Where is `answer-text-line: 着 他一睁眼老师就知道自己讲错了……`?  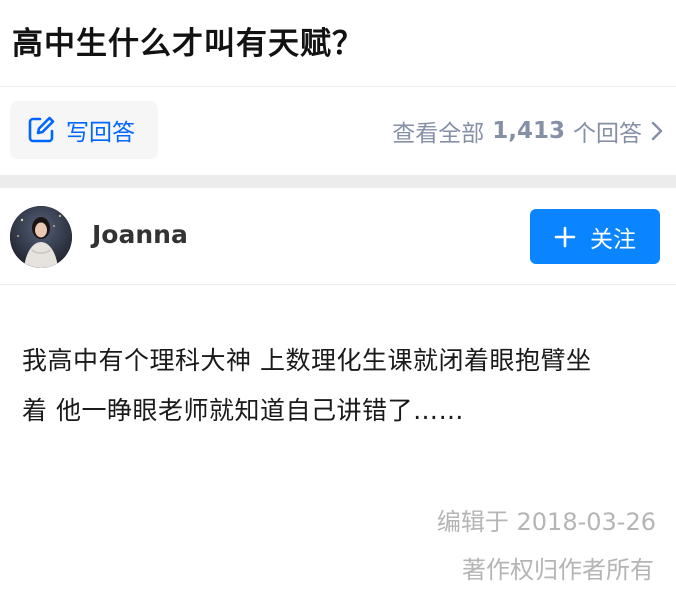 answer-text-line: 着 他一睁眼老师就知道自己讲错了…… is located at coordinates (243, 410).